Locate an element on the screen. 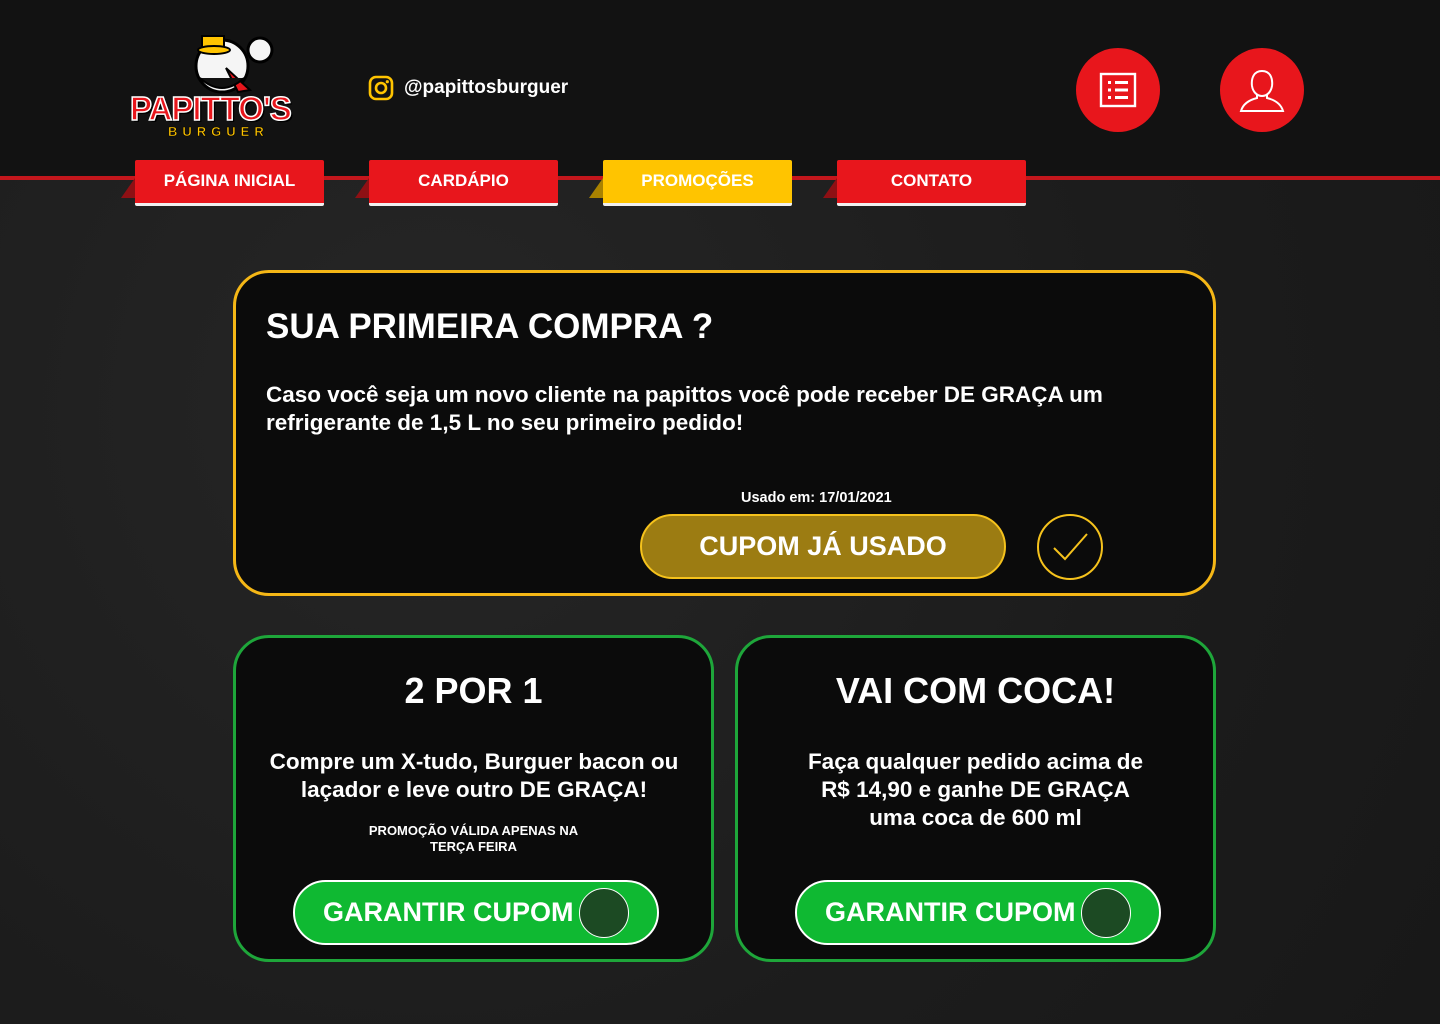 The height and width of the screenshot is (1024, 1440). check-icon is located at coordinates (1070, 547).